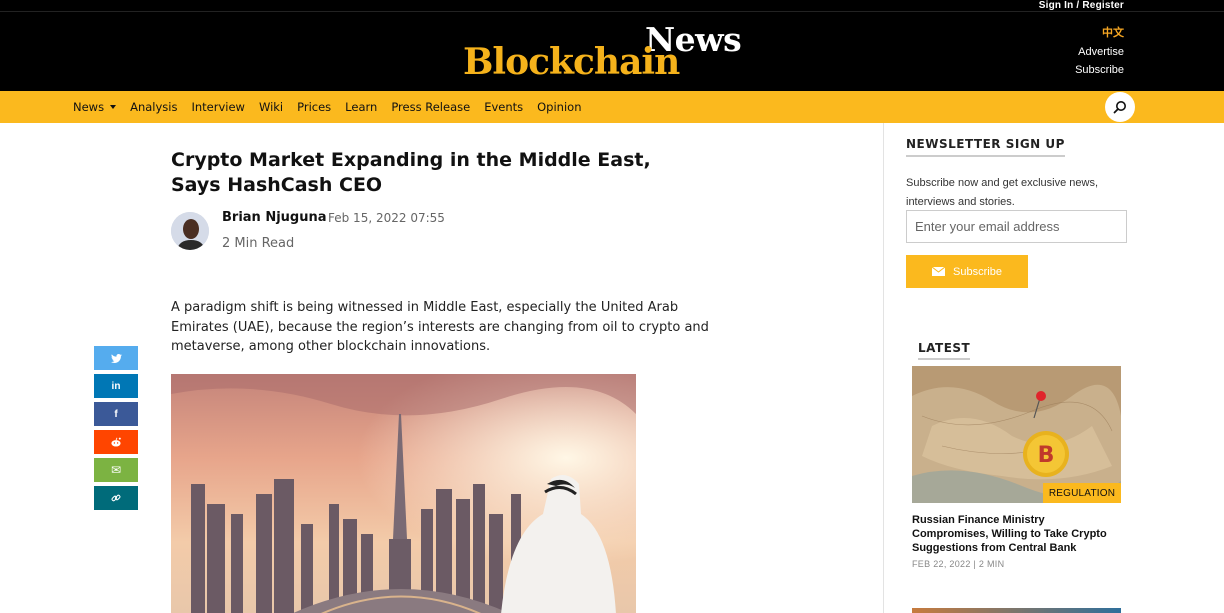 The height and width of the screenshot is (613, 1224). What do you see at coordinates (258, 243) in the screenshot?
I see `read-time: 2 Min Read` at bounding box center [258, 243].